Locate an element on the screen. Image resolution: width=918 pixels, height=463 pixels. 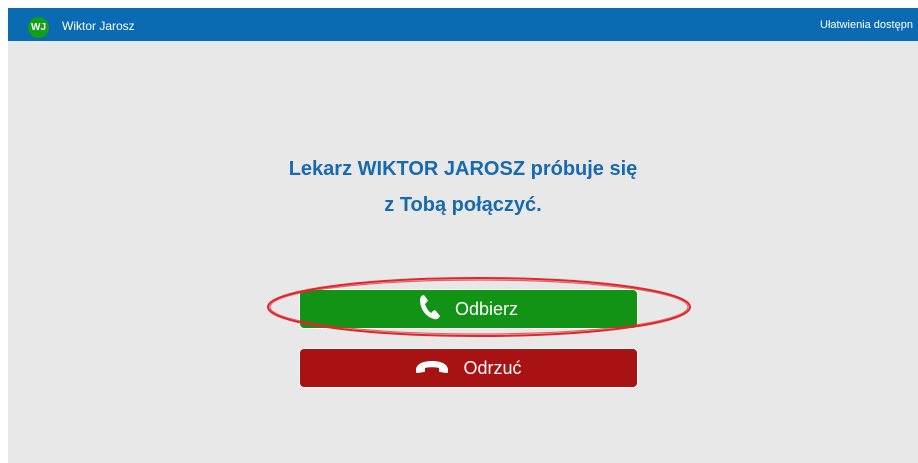
accept-call-button: Odbierz is located at coordinates (468, 309).